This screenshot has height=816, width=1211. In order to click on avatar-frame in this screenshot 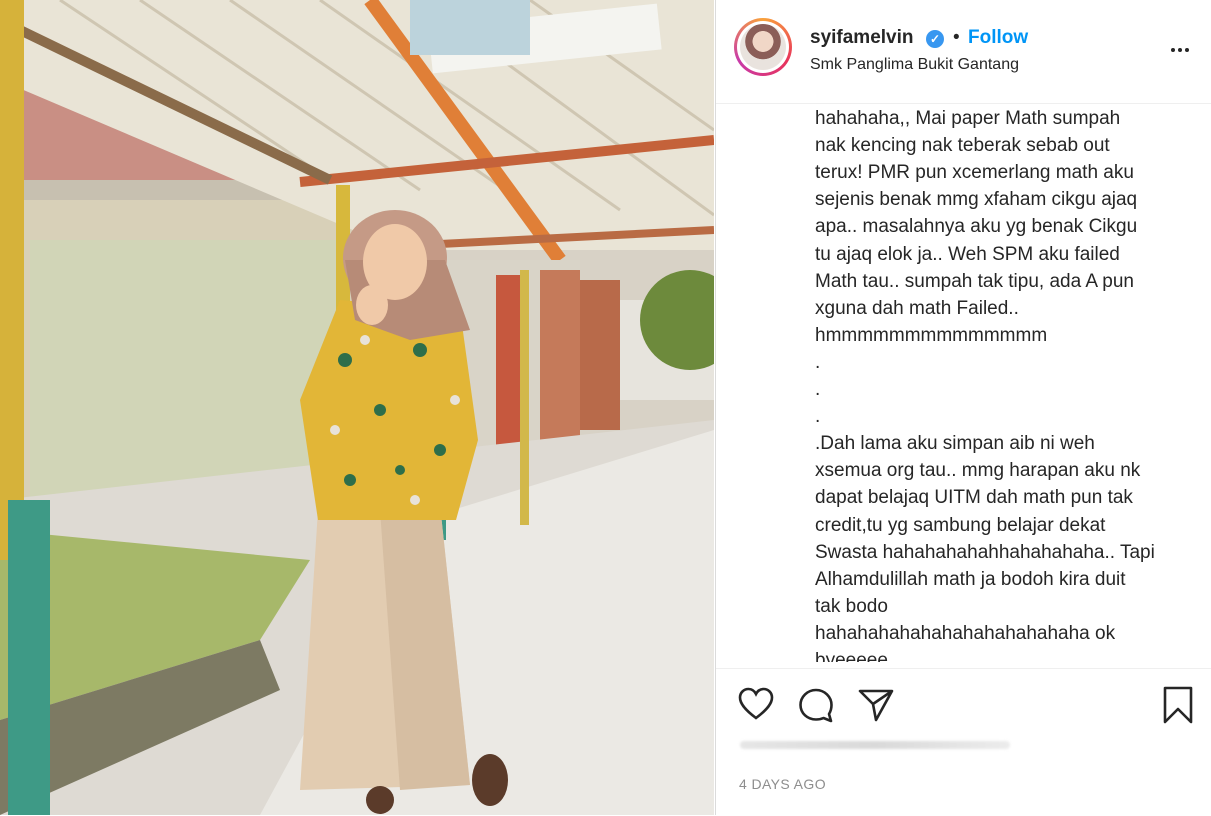, I will do `click(763, 47)`.